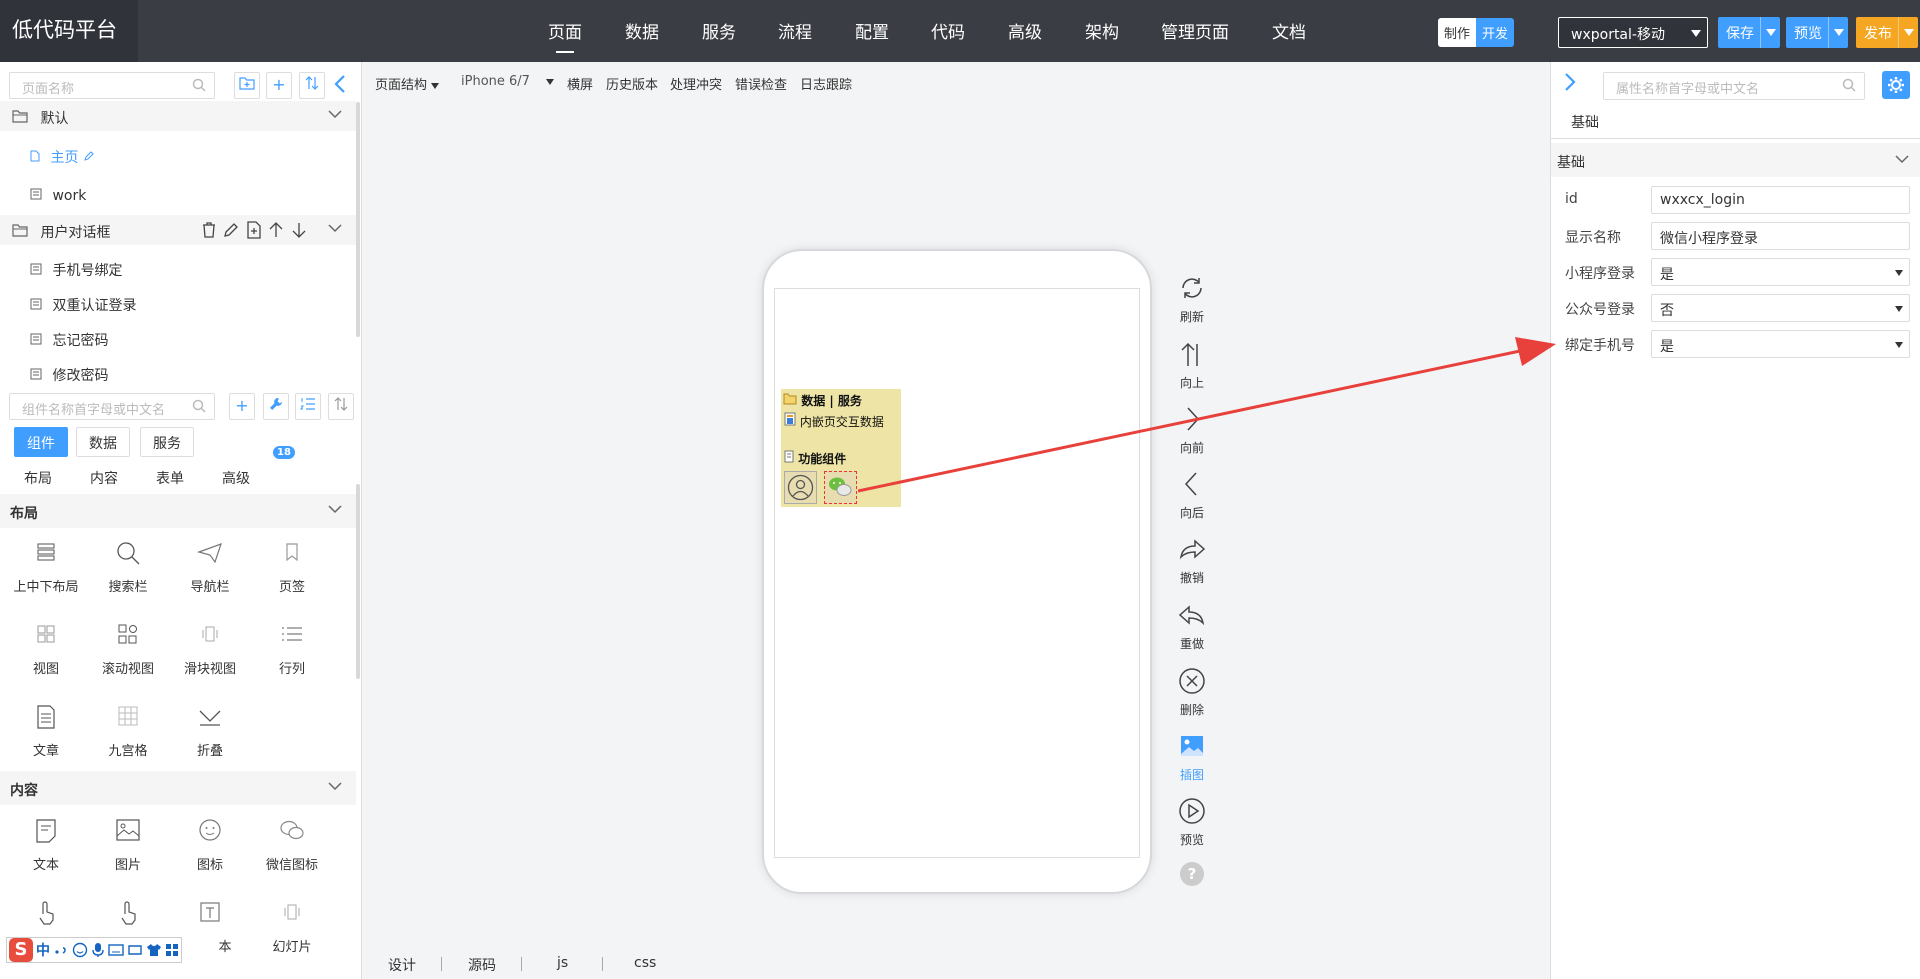 This screenshot has height=979, width=1920. What do you see at coordinates (61, 950) in the screenshot?
I see `punctuation-icon` at bounding box center [61, 950].